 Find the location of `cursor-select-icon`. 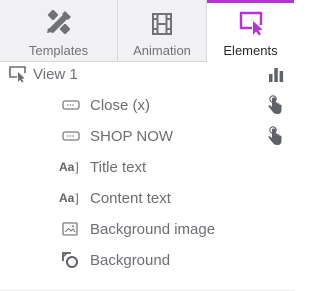

cursor-select-icon is located at coordinates (251, 21).